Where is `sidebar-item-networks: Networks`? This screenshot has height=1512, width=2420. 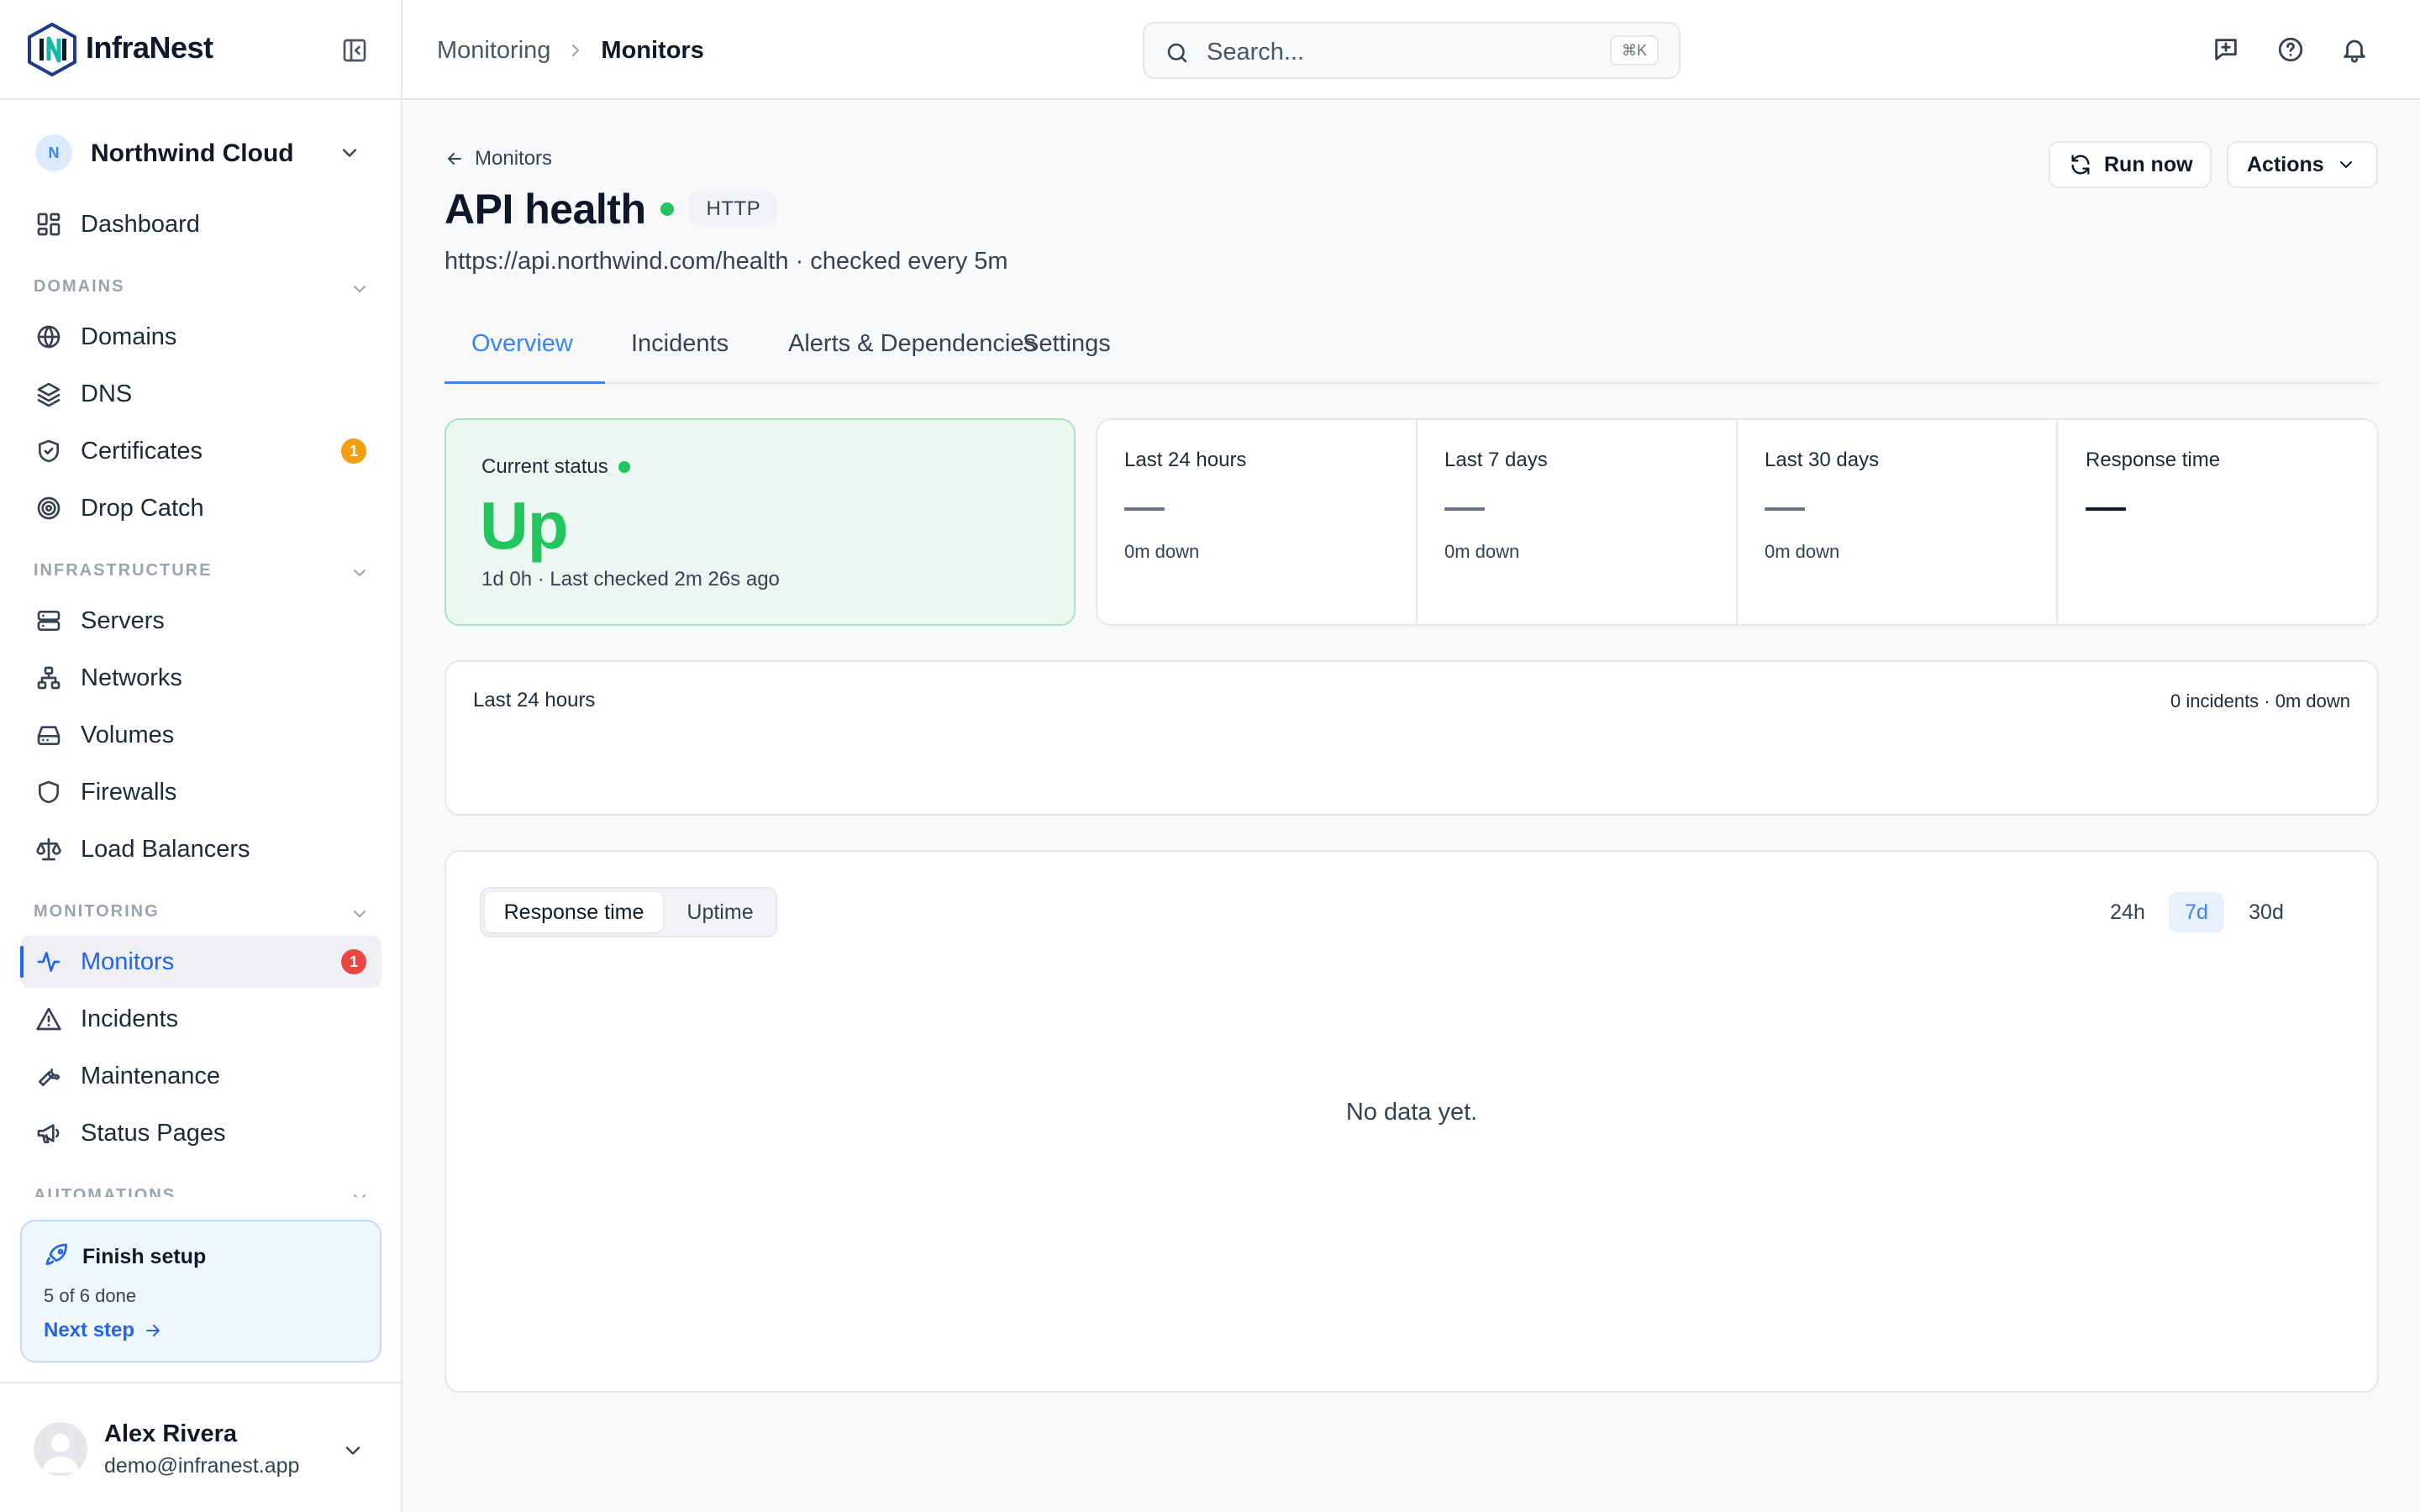 sidebar-item-networks: Networks is located at coordinates (200, 678).